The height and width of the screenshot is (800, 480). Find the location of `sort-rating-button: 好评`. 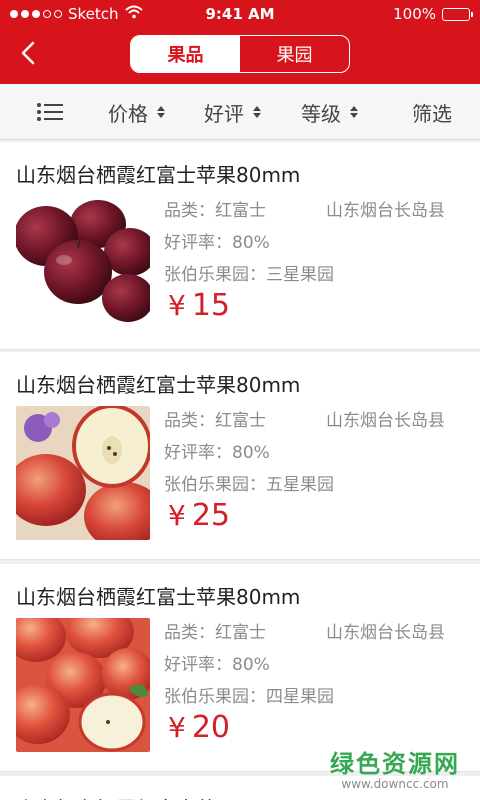

sort-rating-button: 好评 is located at coordinates (232, 112).